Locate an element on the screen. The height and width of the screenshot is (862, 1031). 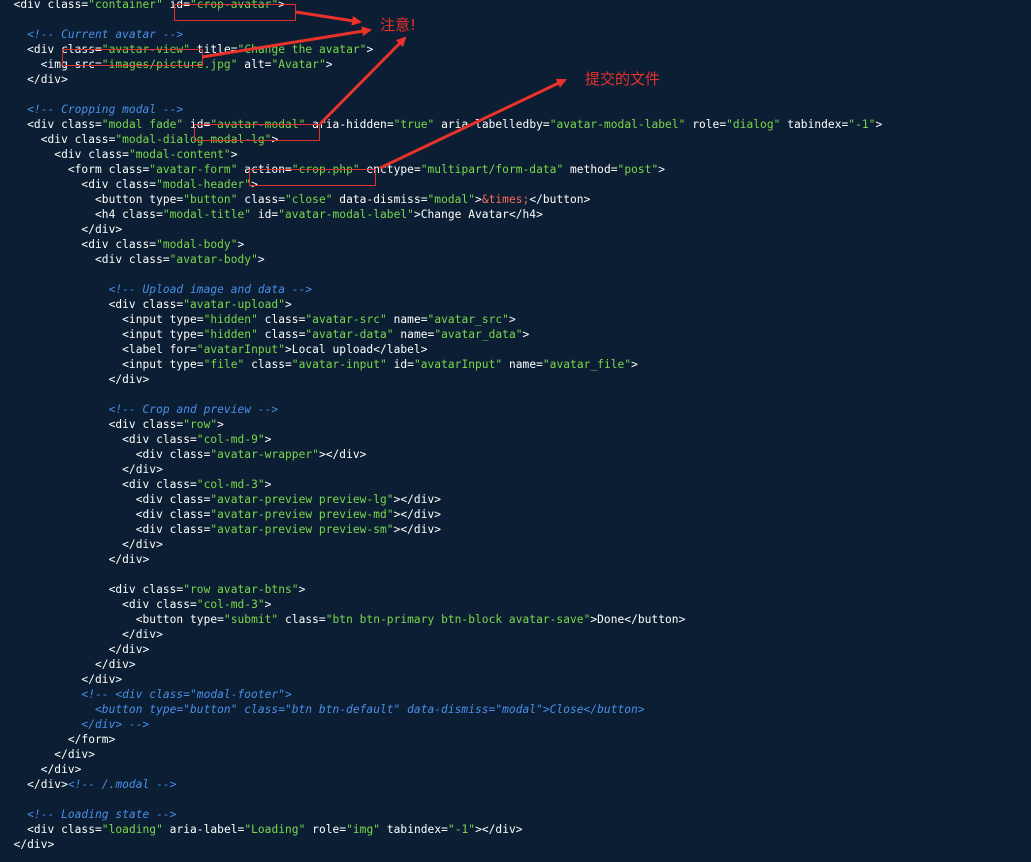
note-submitted-file: 提交的文件 is located at coordinates (623, 79).